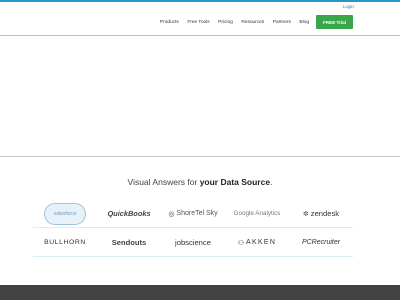 The image size is (400, 300). I want to click on logo-quickbooks: QuickBooks, so click(129, 214).